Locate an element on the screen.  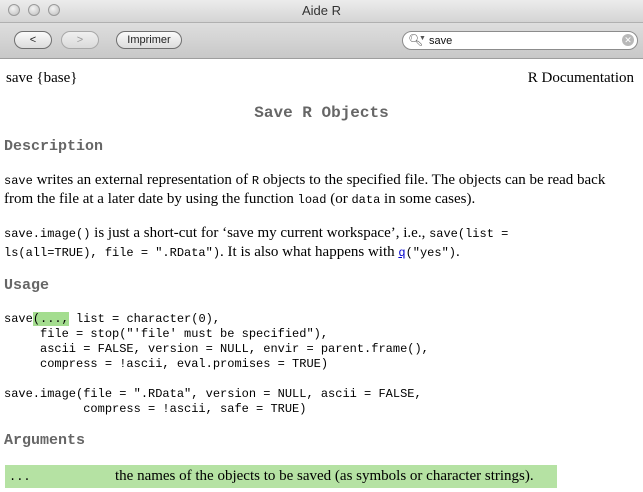
usage-line-4: compress = !ascii, eval.promises = TRUE) is located at coordinates (166, 364).